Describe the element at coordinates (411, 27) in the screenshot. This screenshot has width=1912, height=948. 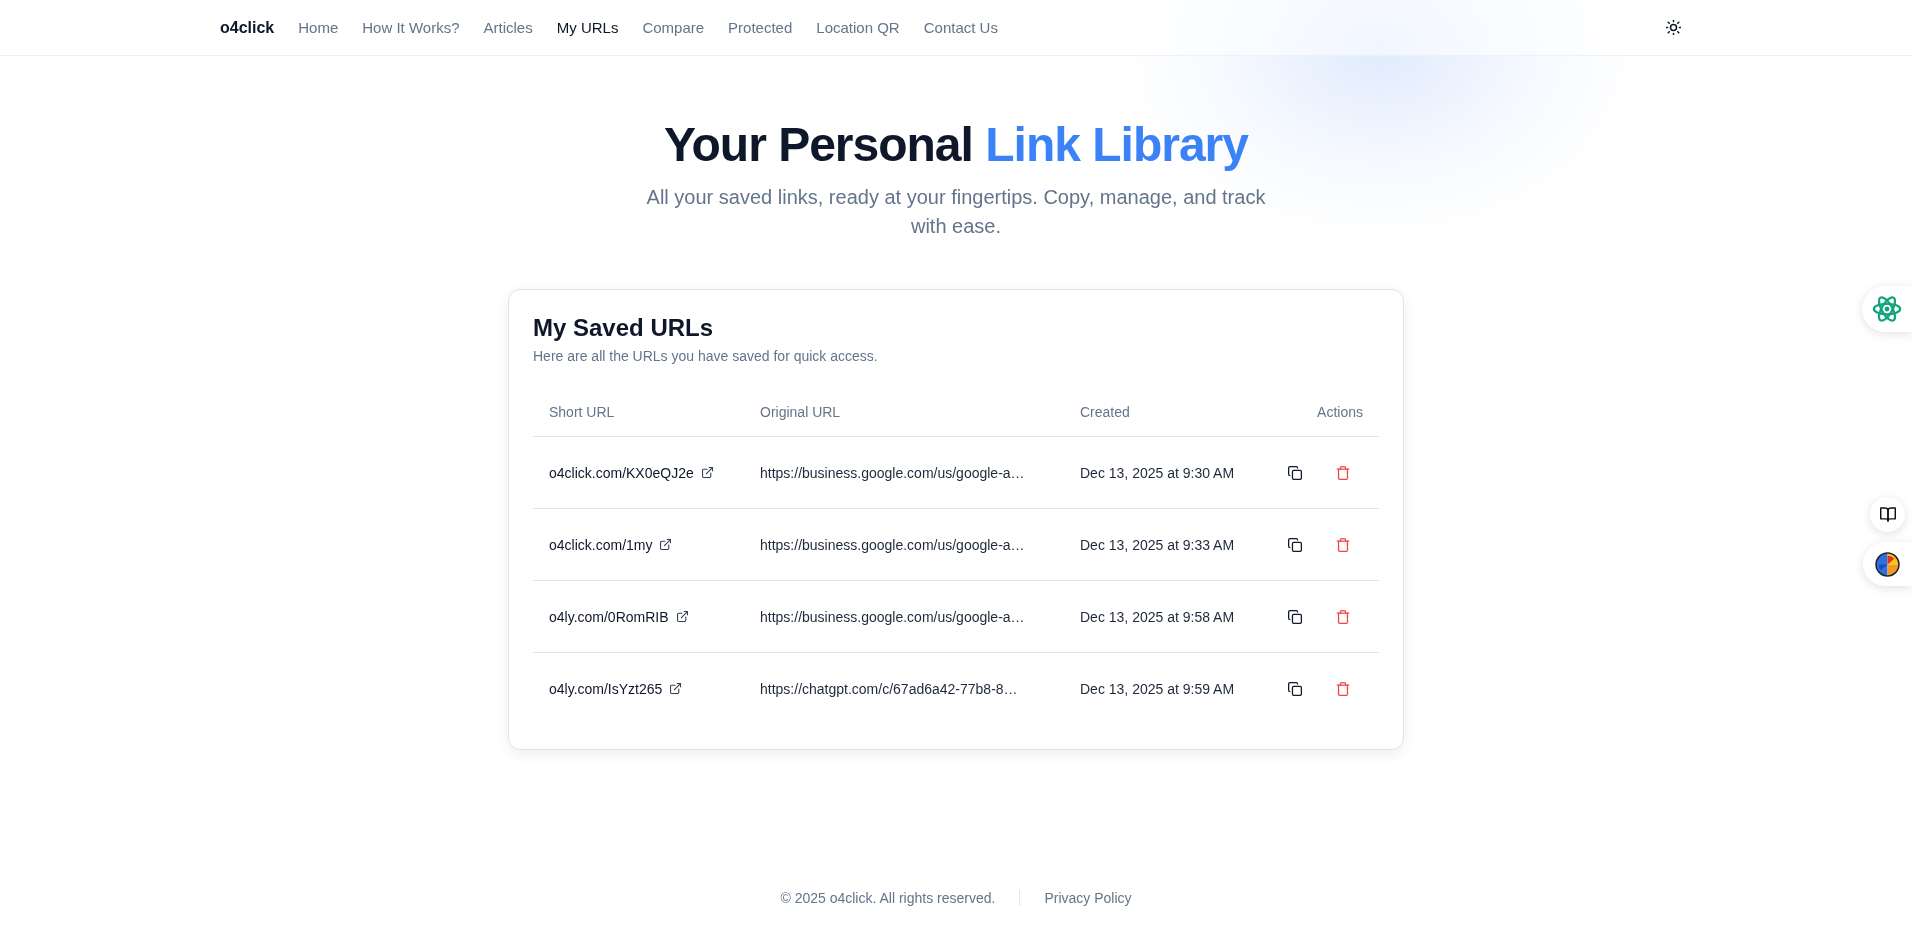
I see `nav-link: How It Works?` at that location.